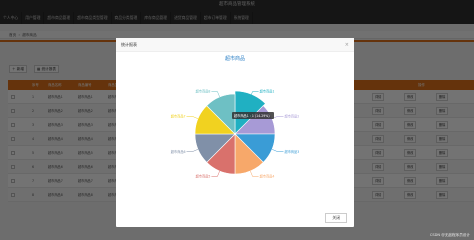  Describe the element at coordinates (449, 235) in the screenshot. I see `watermark: CSDN @无敌程序员设计` at that location.